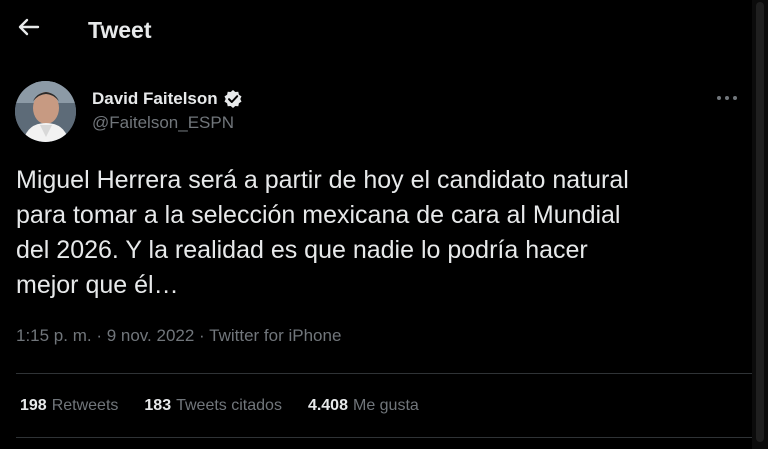 Image resolution: width=768 pixels, height=449 pixels. Describe the element at coordinates (327, 405) in the screenshot. I see `likes-count: 4.408` at that location.